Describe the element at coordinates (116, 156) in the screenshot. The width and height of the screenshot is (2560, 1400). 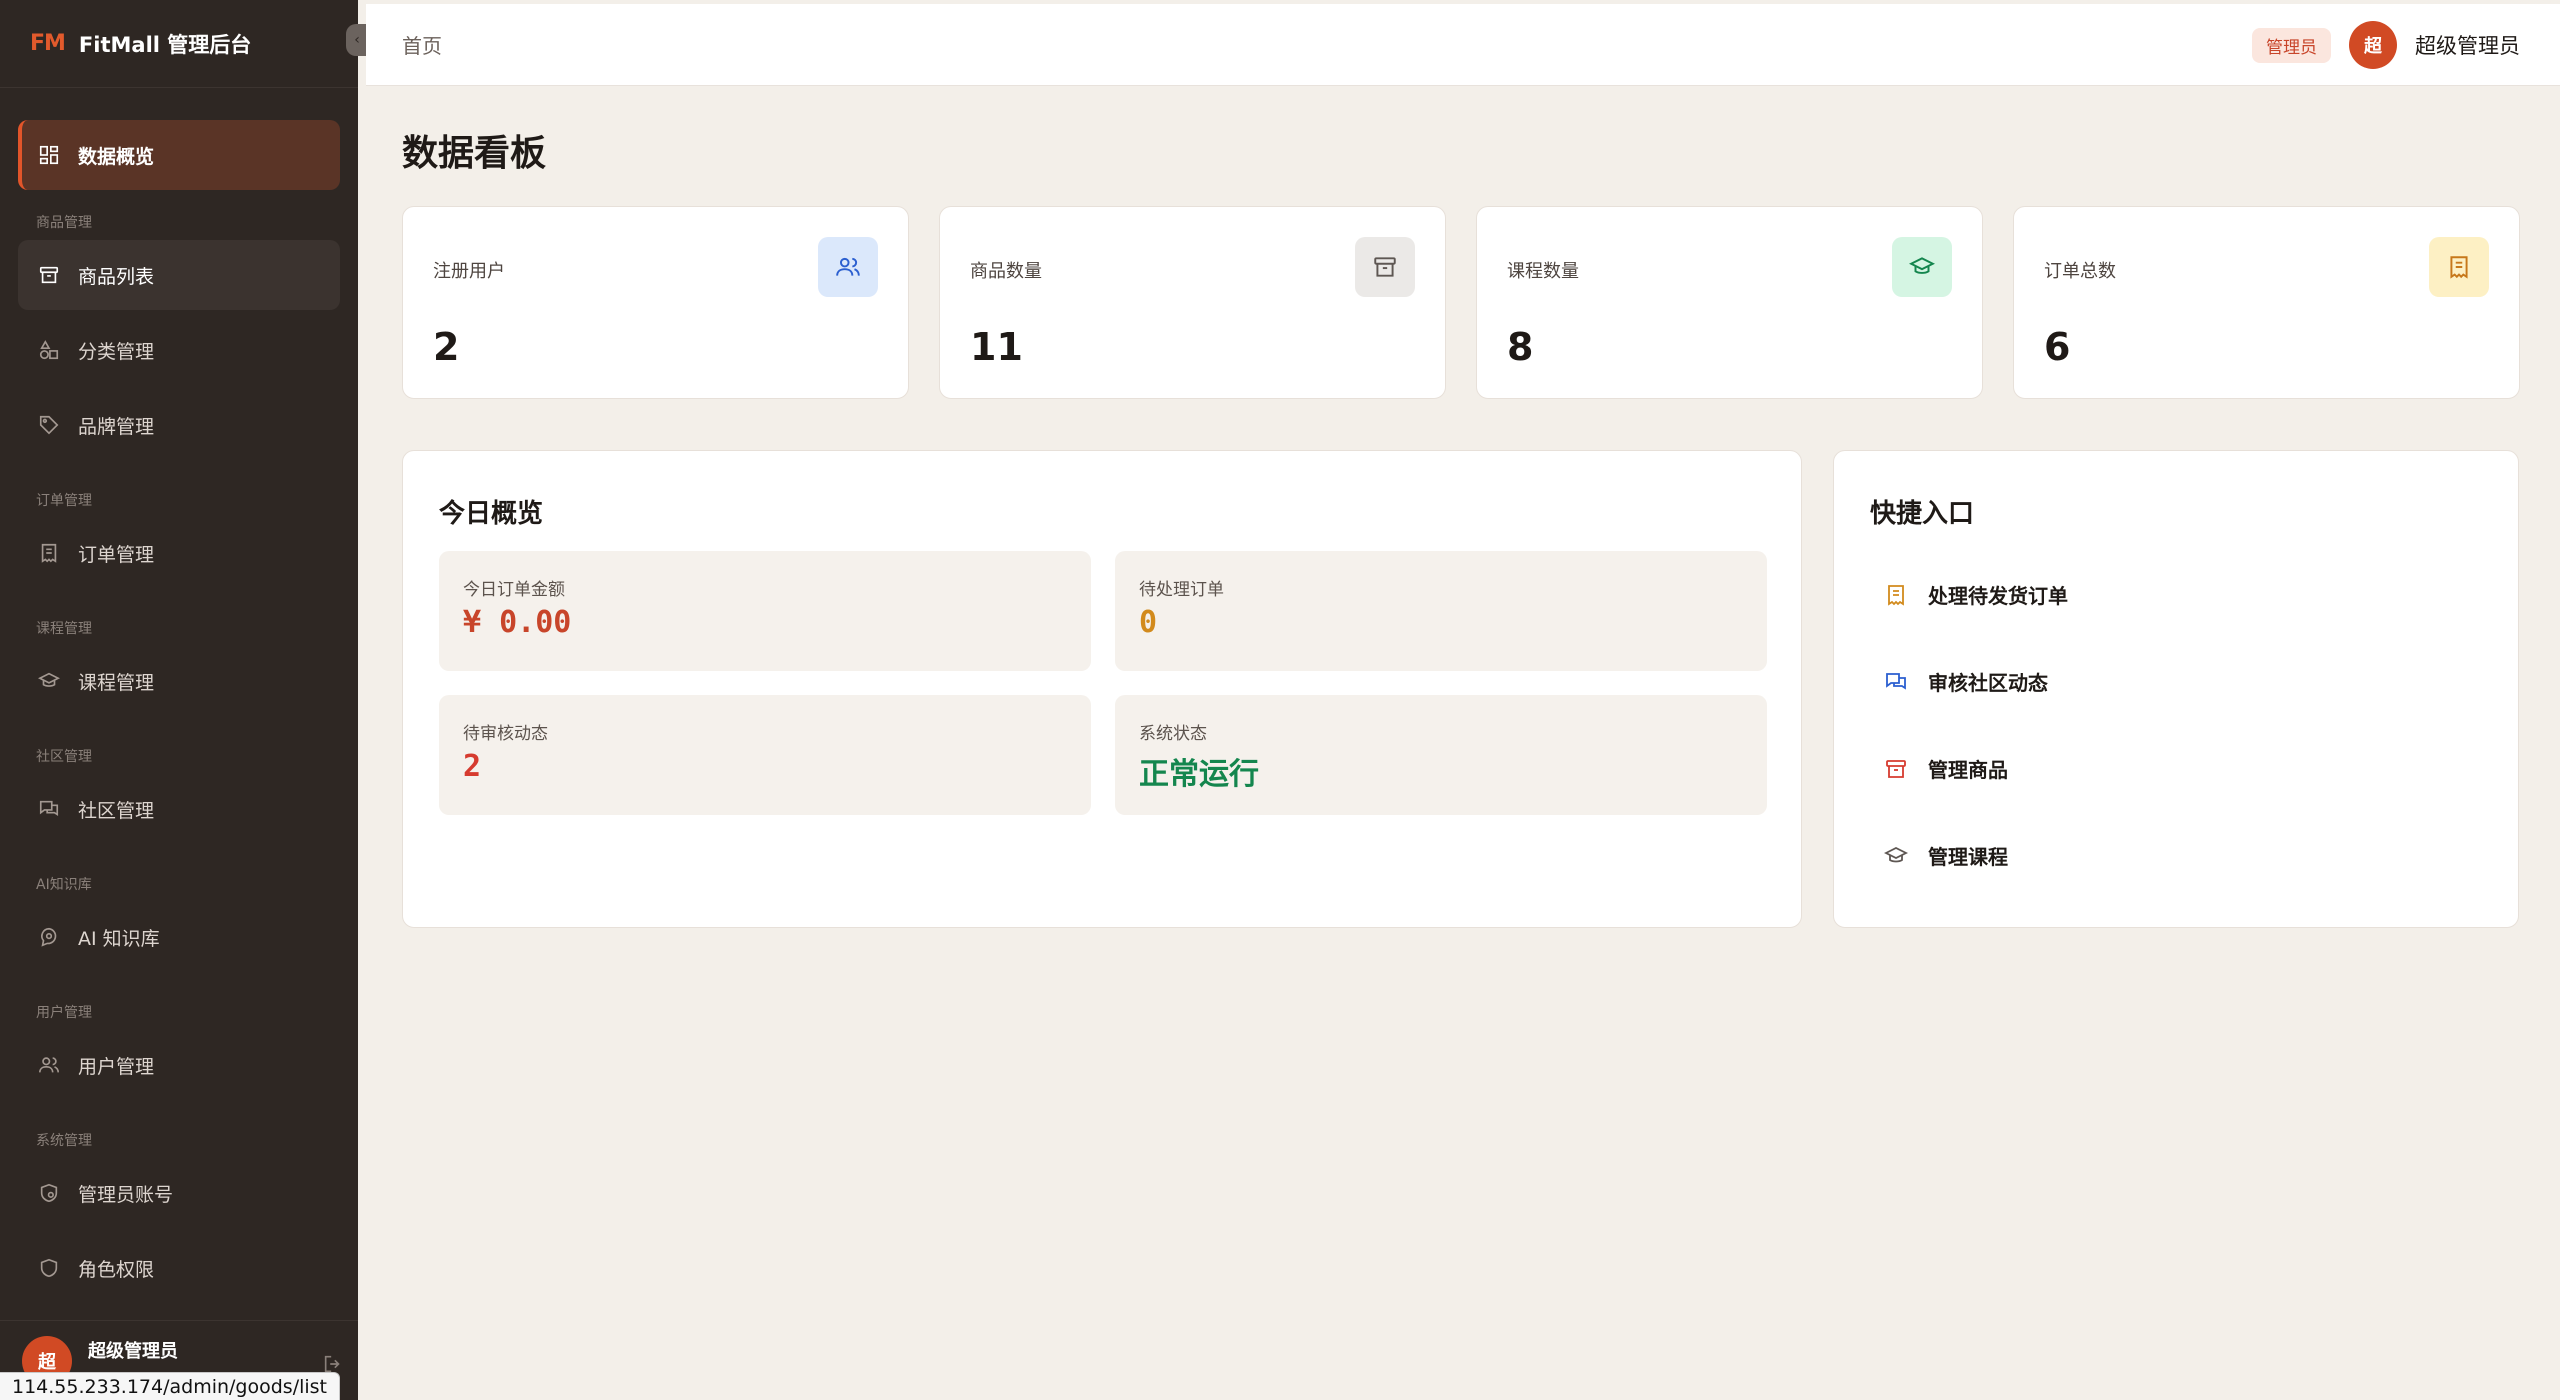
I see `sidebar-item-label: 数据概览` at that location.